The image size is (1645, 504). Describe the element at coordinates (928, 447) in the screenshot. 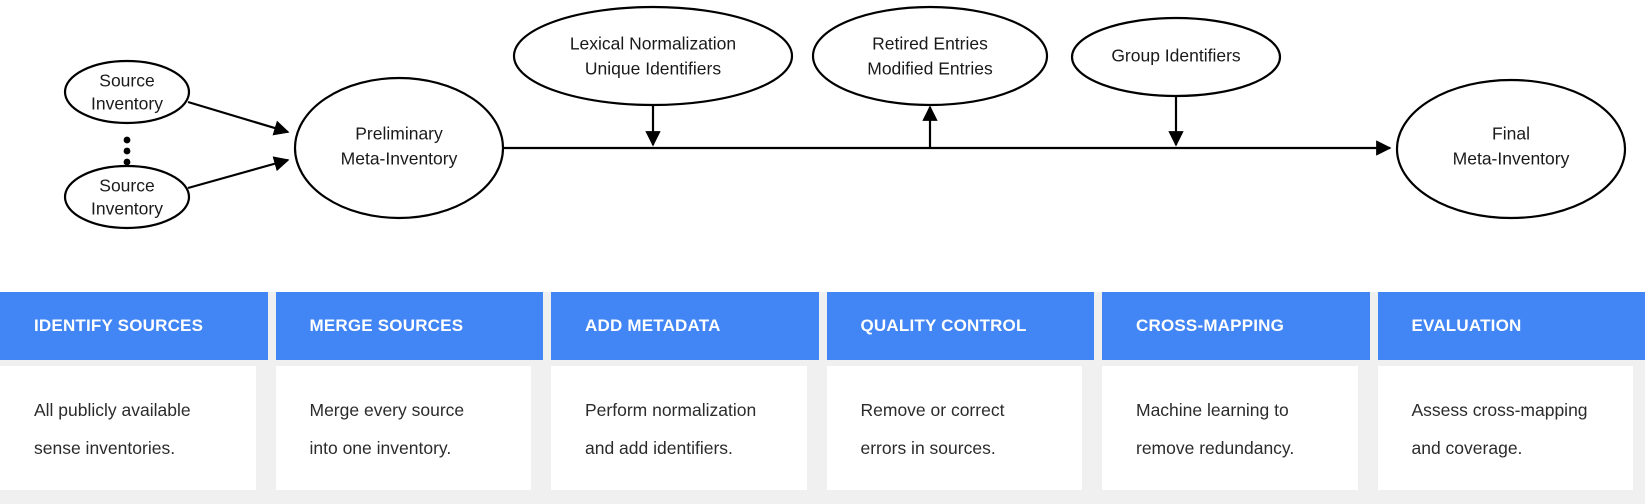

I see `stage-card-description-line: errors in sources.` at that location.